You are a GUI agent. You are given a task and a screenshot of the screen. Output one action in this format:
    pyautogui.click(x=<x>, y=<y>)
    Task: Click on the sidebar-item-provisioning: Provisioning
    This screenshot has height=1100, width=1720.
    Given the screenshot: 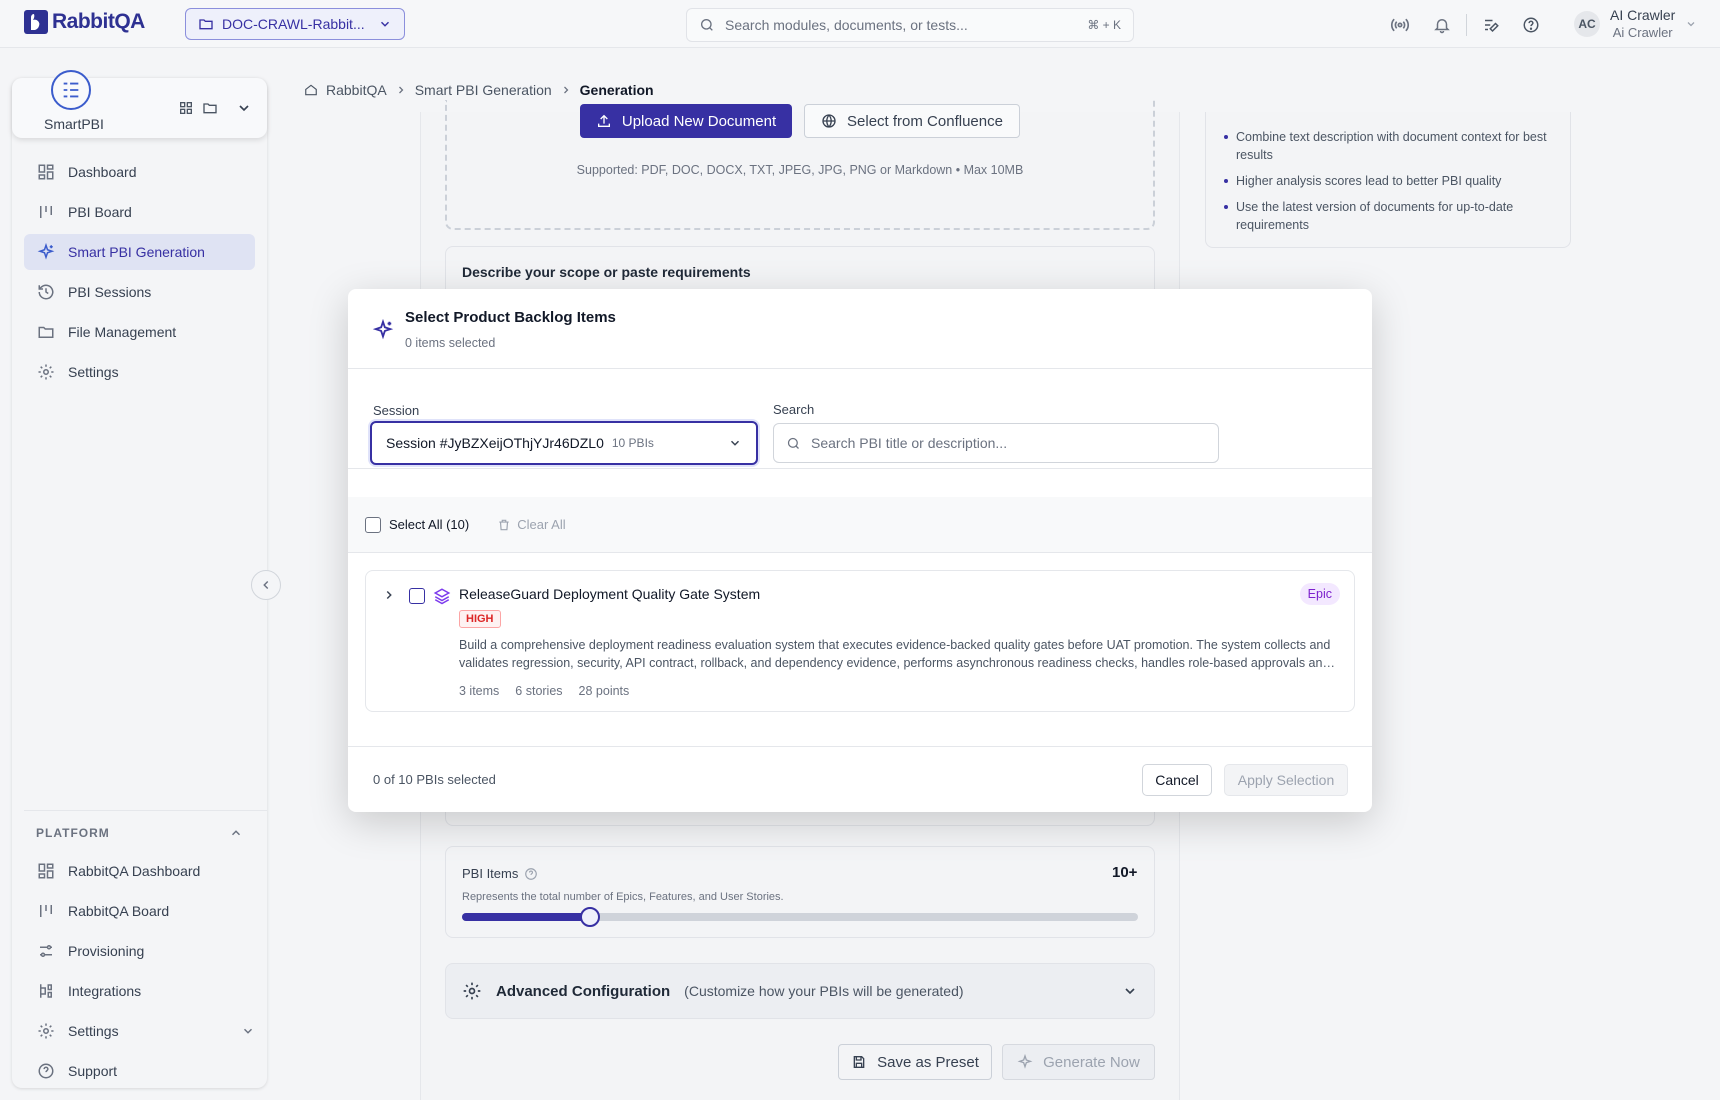 What is the action you would take?
    pyautogui.click(x=145, y=951)
    